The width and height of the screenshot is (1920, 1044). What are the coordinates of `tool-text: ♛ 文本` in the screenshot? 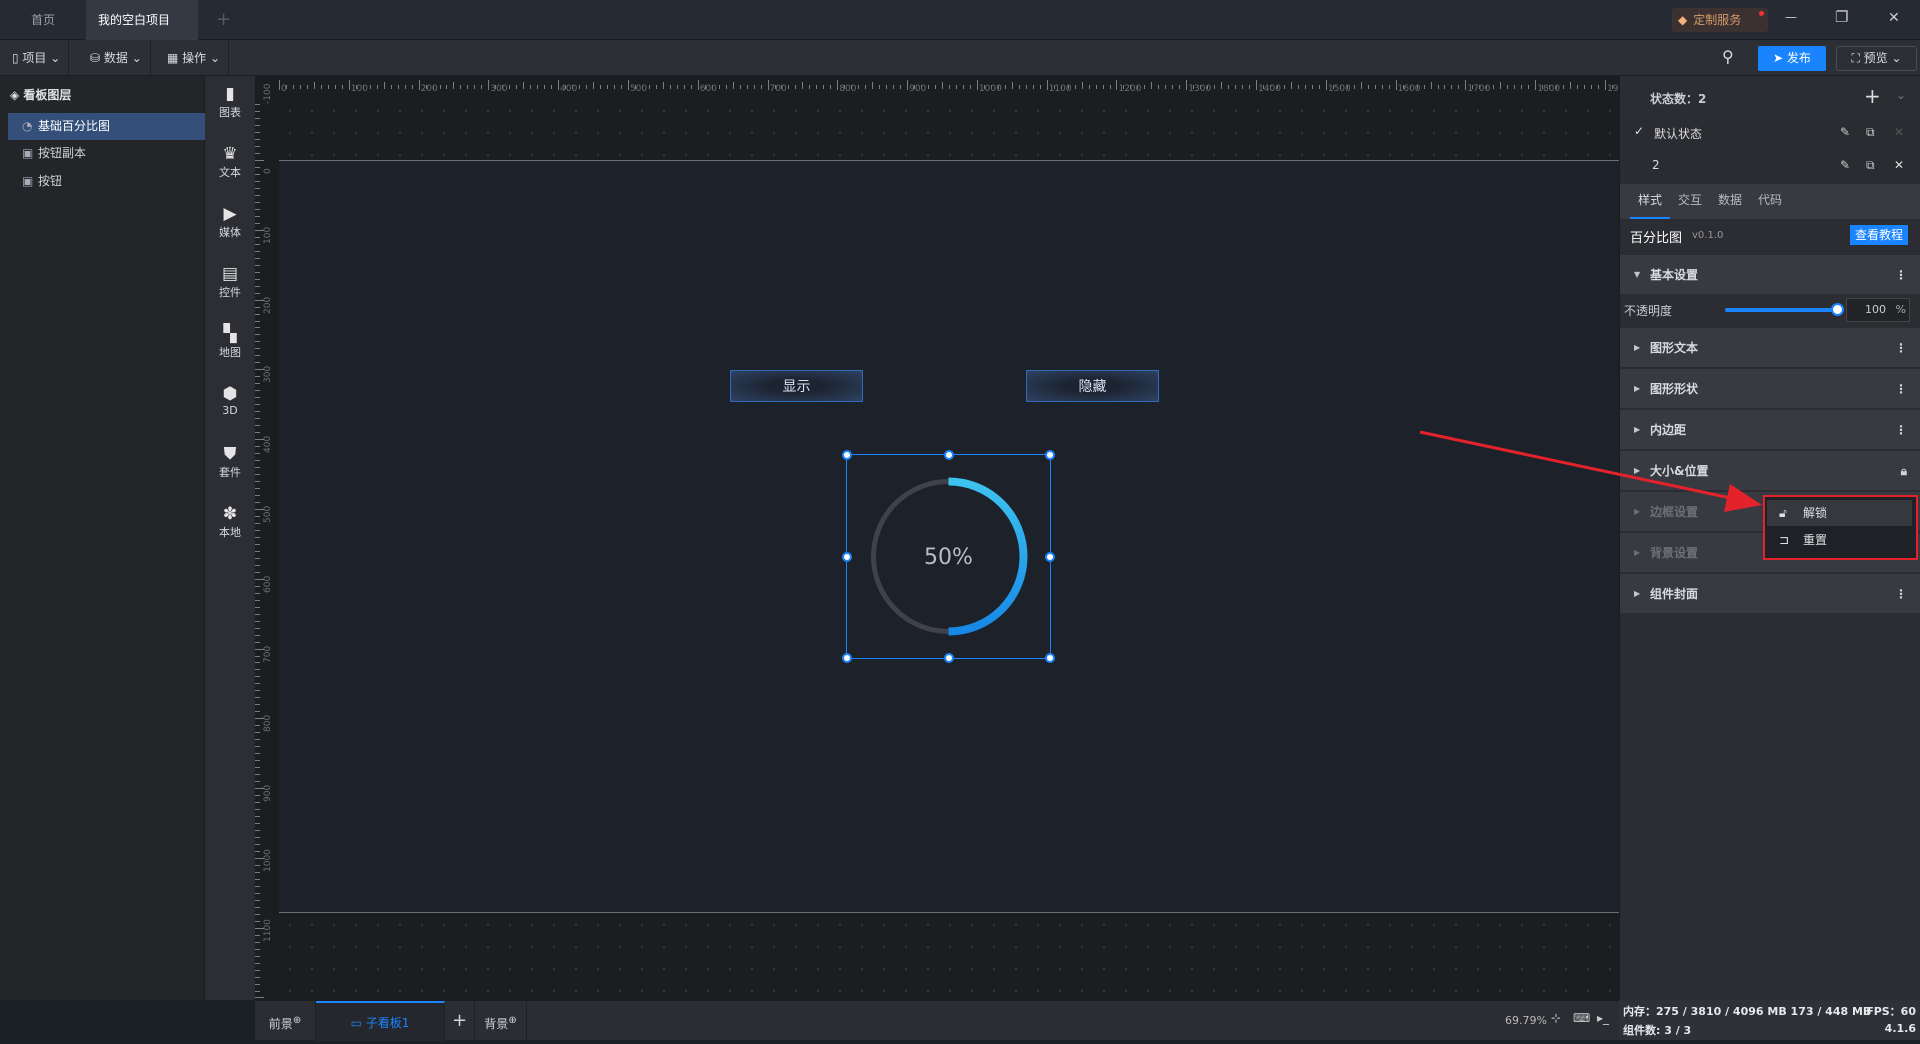 It's located at (230, 162).